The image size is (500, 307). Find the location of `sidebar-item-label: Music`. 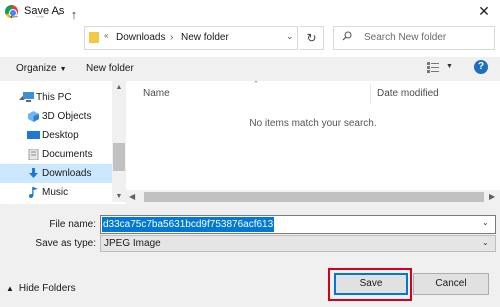

sidebar-item-label: Music is located at coordinates (55, 192).